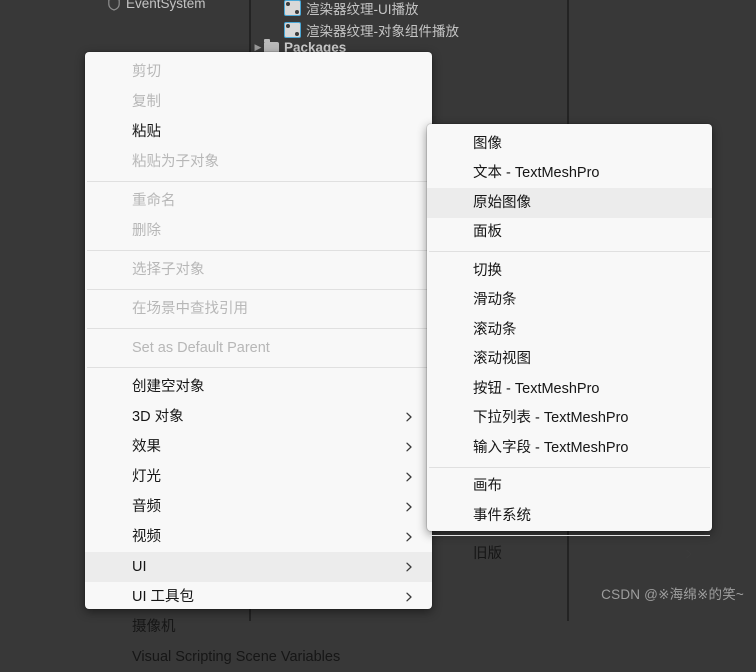  What do you see at coordinates (258, 72) in the screenshot?
I see `menu-item: 剪切` at bounding box center [258, 72].